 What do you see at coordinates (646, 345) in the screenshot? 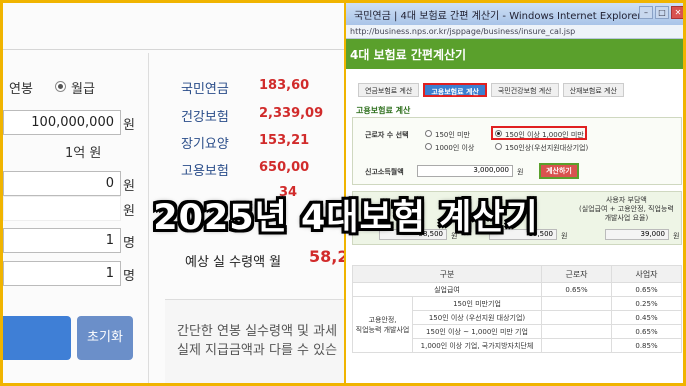
I see `table-cell: 0.85%` at bounding box center [646, 345].